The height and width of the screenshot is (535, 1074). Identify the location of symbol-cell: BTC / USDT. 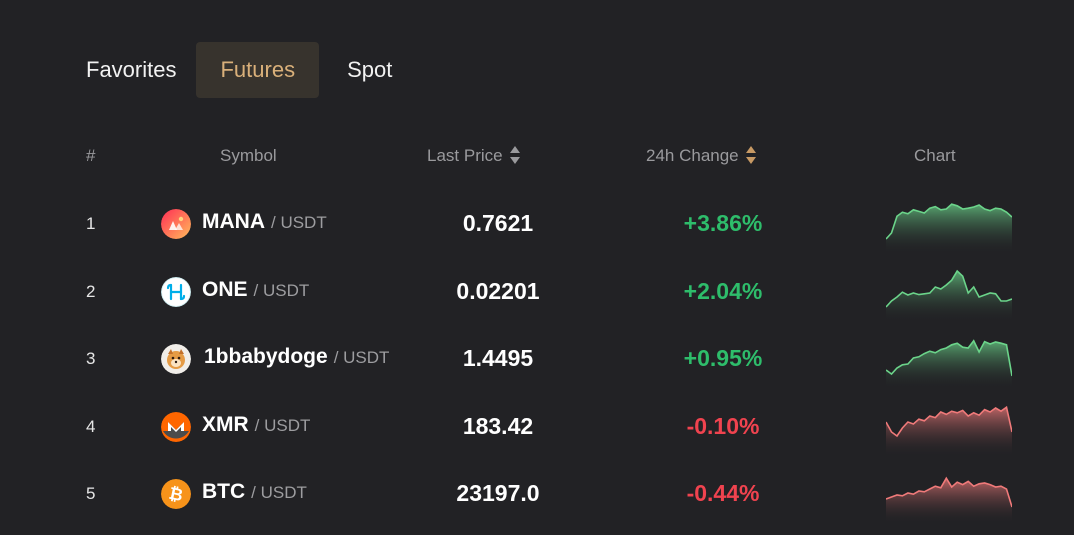
(254, 492).